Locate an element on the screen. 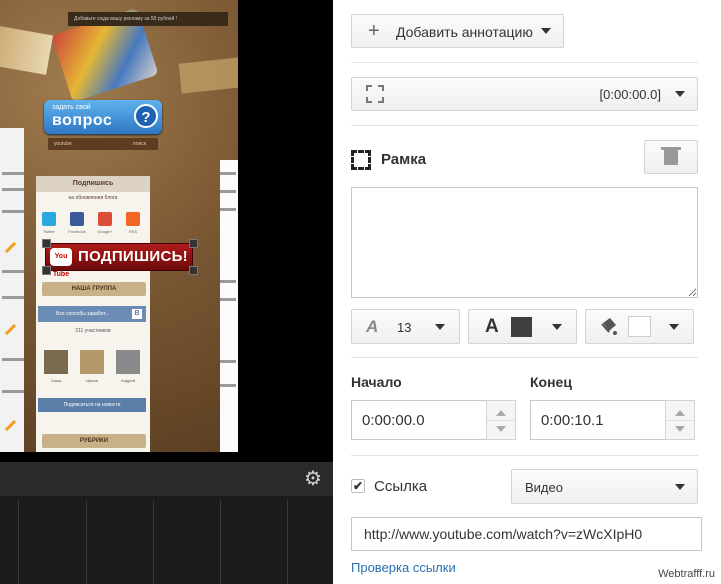 This screenshot has width=721, height=584. frame-icon is located at coordinates (361, 160).